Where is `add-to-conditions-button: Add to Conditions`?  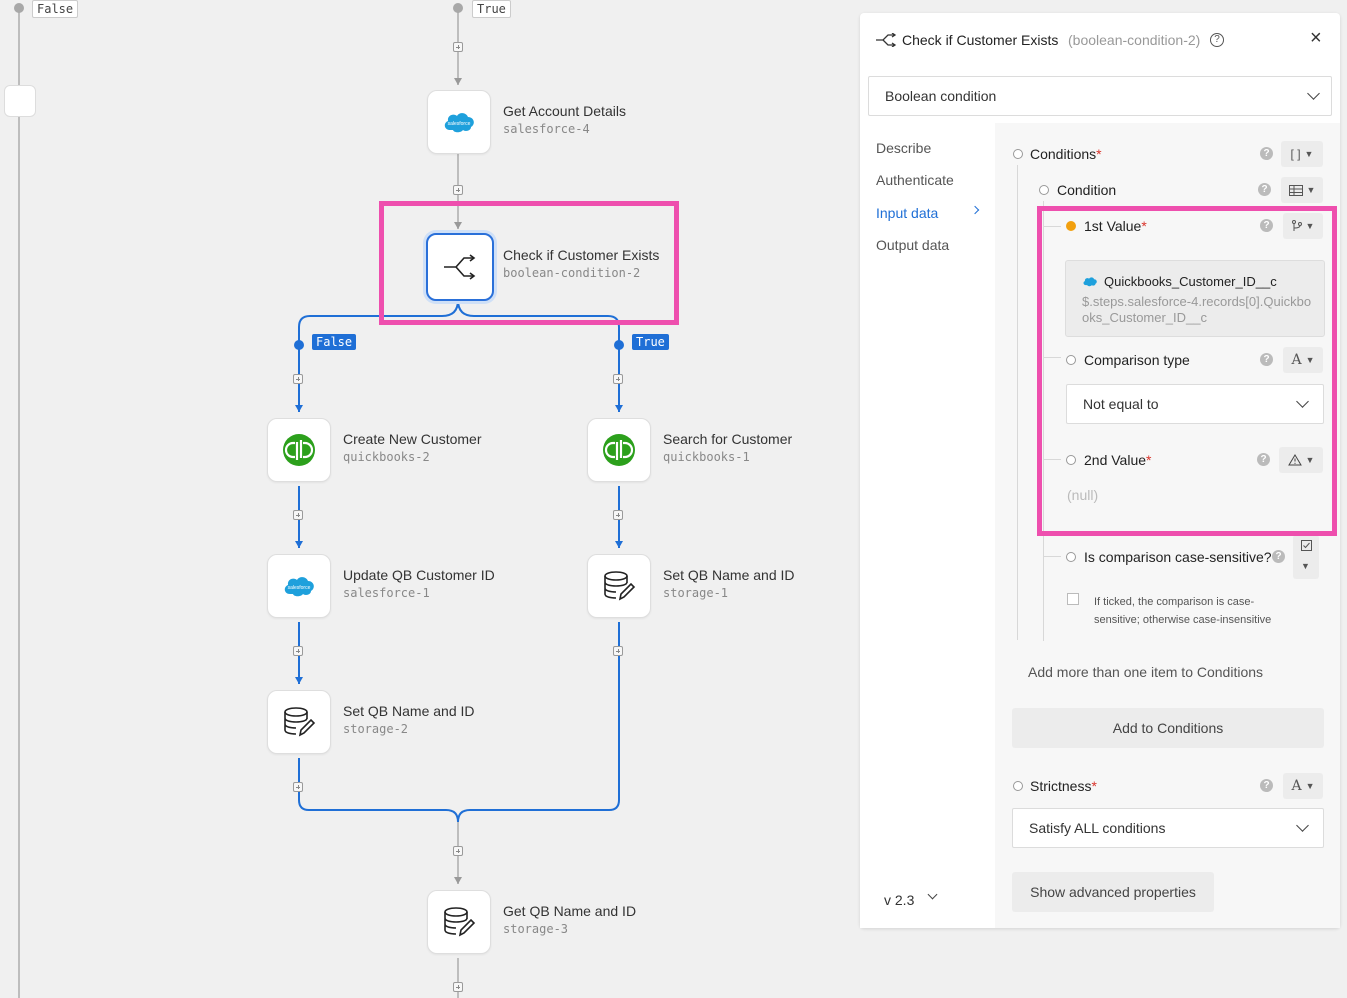
add-to-conditions-button: Add to Conditions is located at coordinates (1168, 728).